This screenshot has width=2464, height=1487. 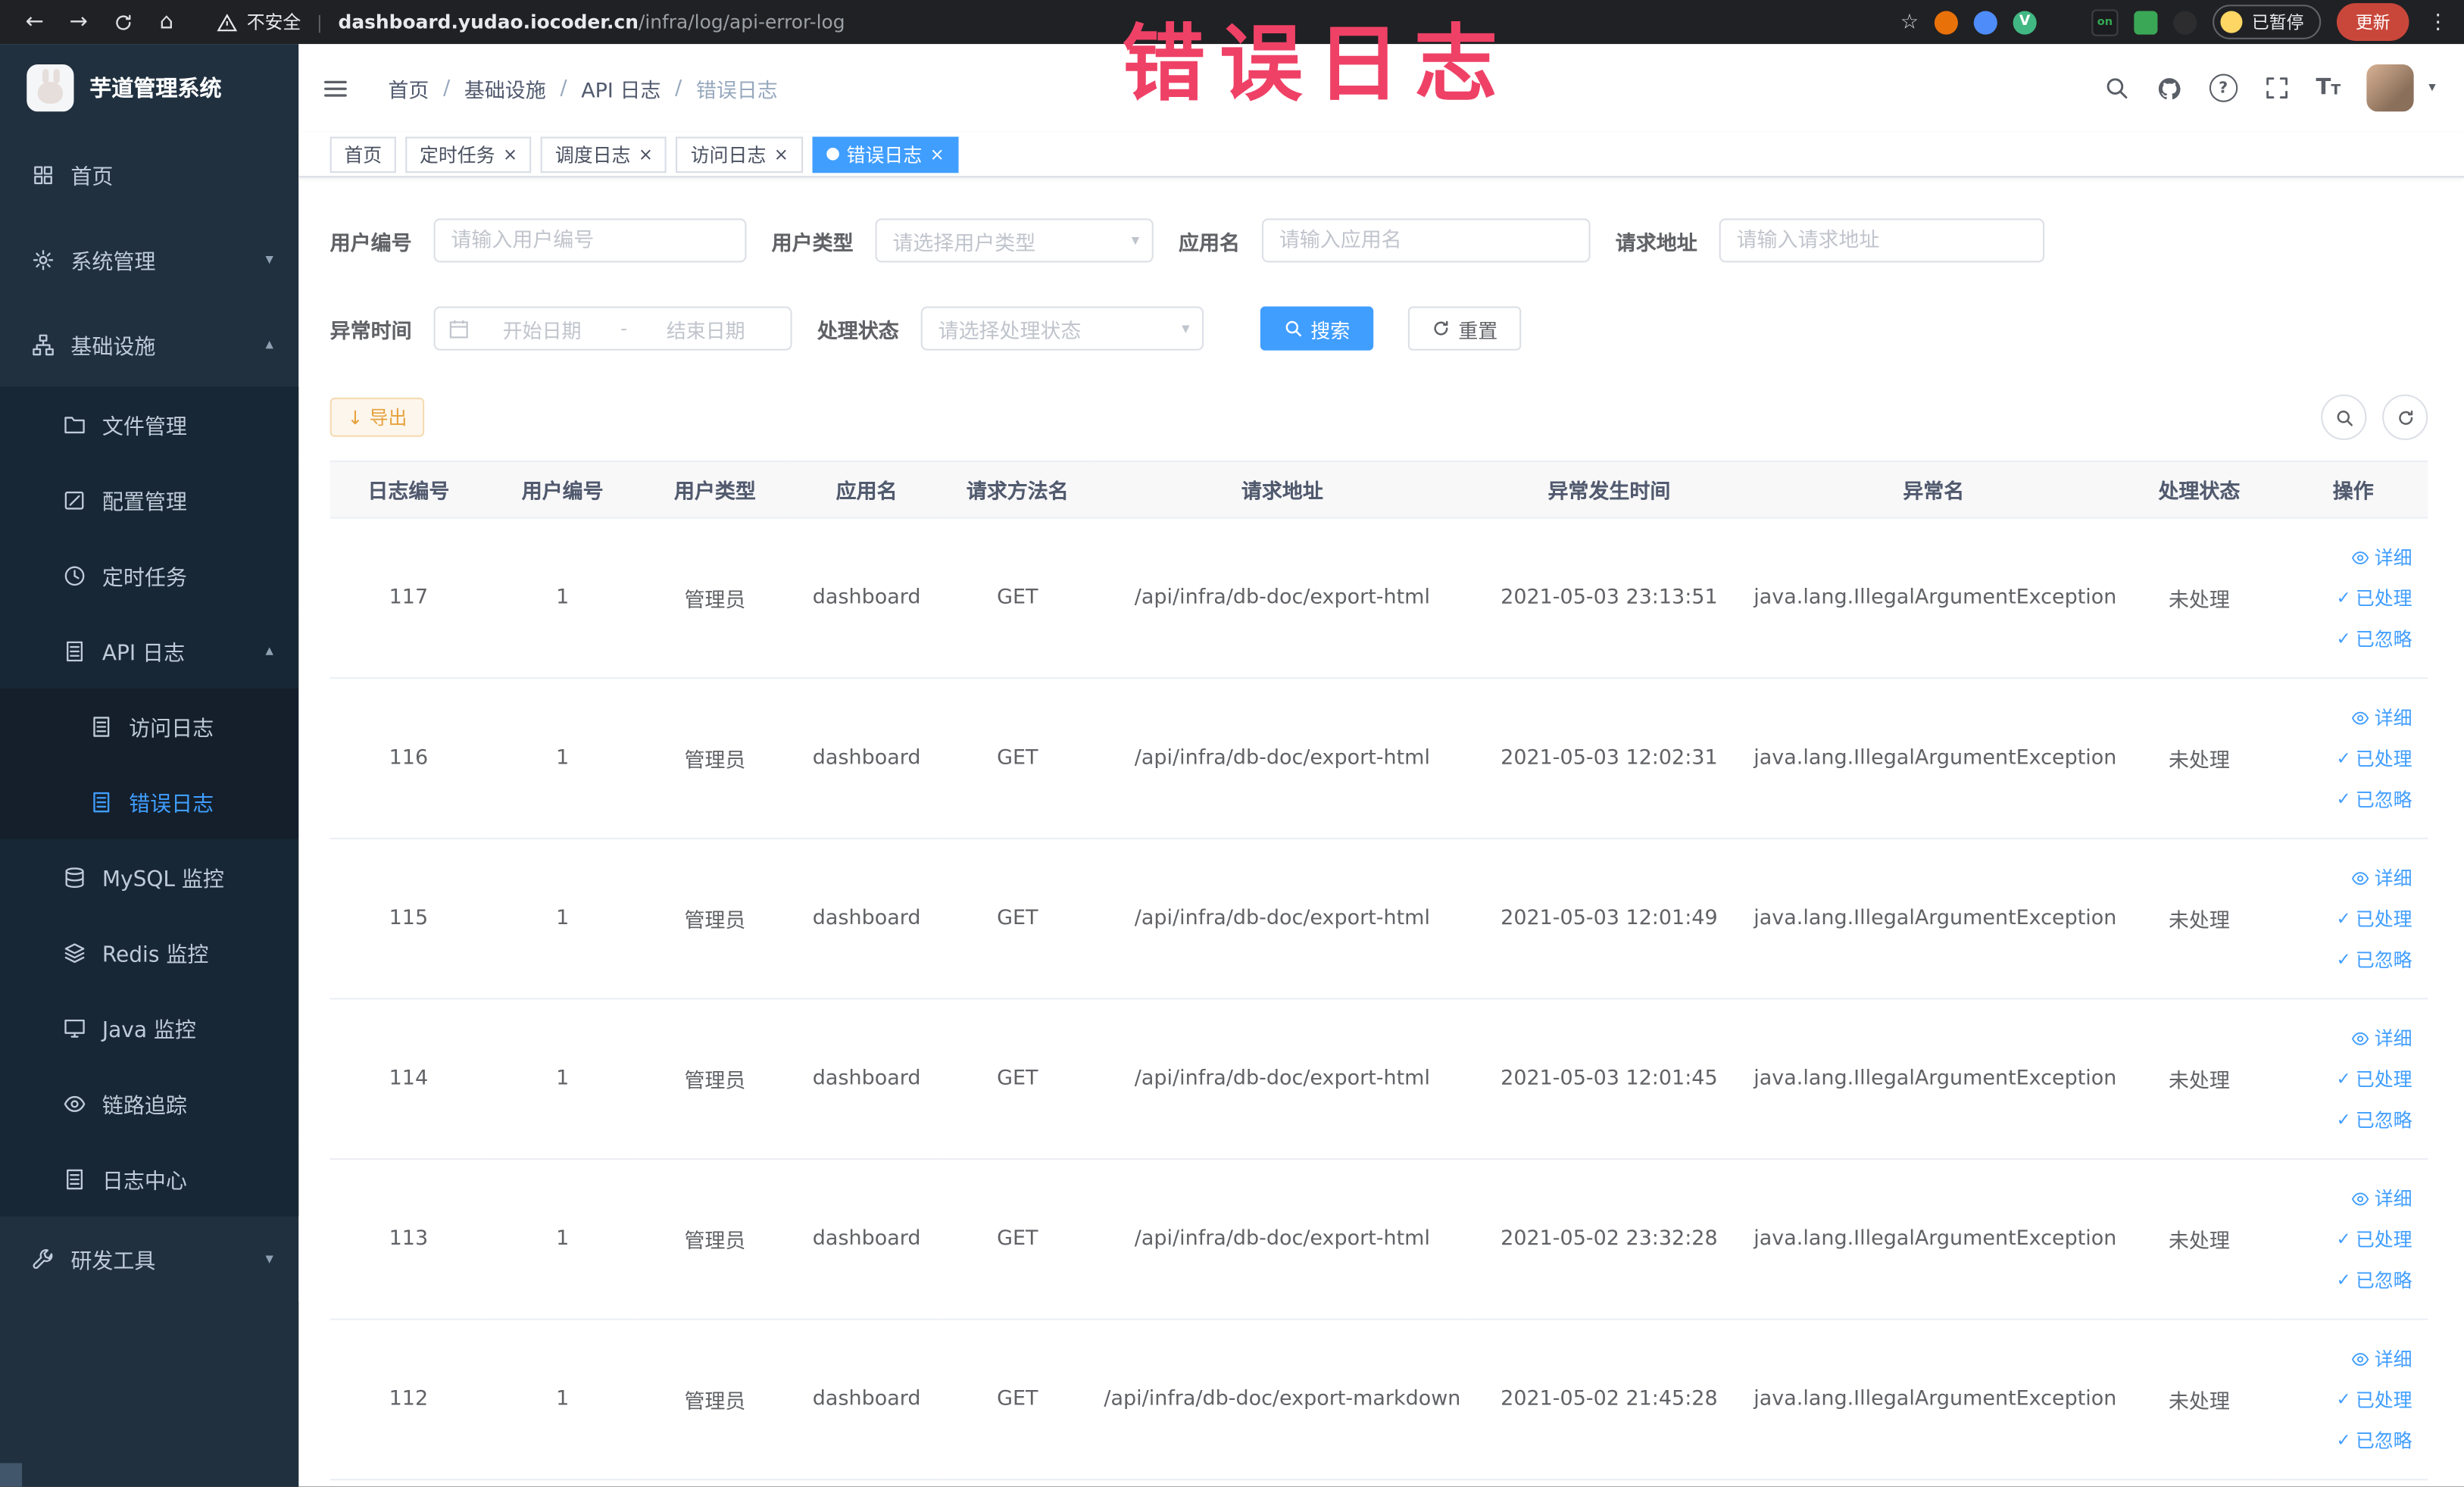 What do you see at coordinates (604, 154) in the screenshot?
I see `tab-schedule-log: 调度日志 ×` at bounding box center [604, 154].